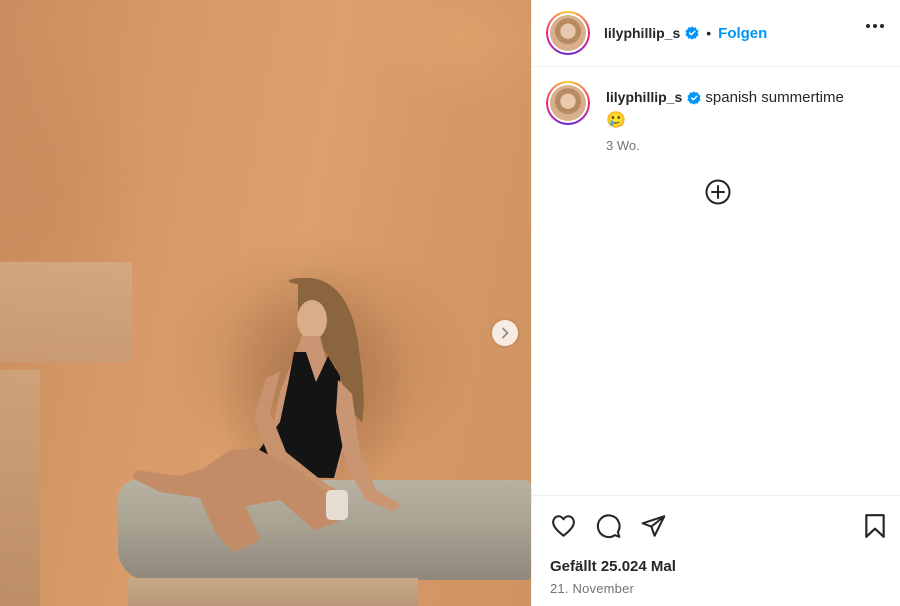 The width and height of the screenshot is (900, 606). Describe the element at coordinates (66, 312) in the screenshot. I see `image-stone-block` at that location.